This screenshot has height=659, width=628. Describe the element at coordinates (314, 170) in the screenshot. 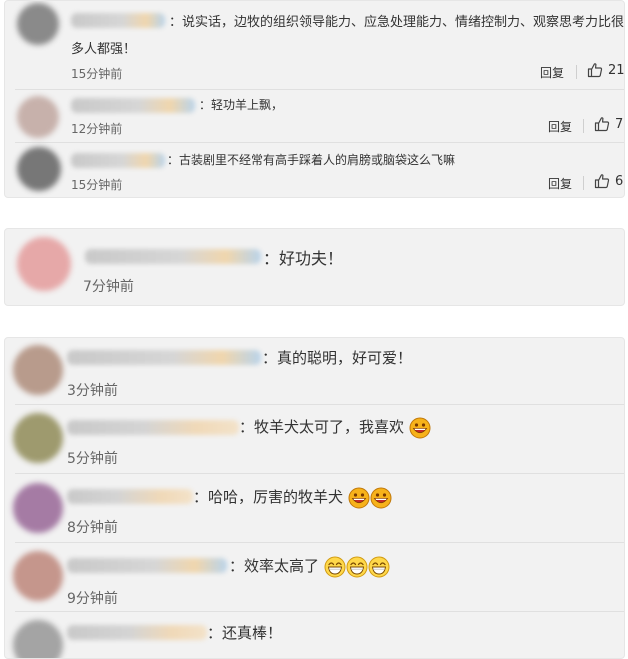

I see `comment-item: ：古装剧里不经常有高手踩着人的肩膀或脑袋这么飞嘛 15分钟前 回复 6` at that location.